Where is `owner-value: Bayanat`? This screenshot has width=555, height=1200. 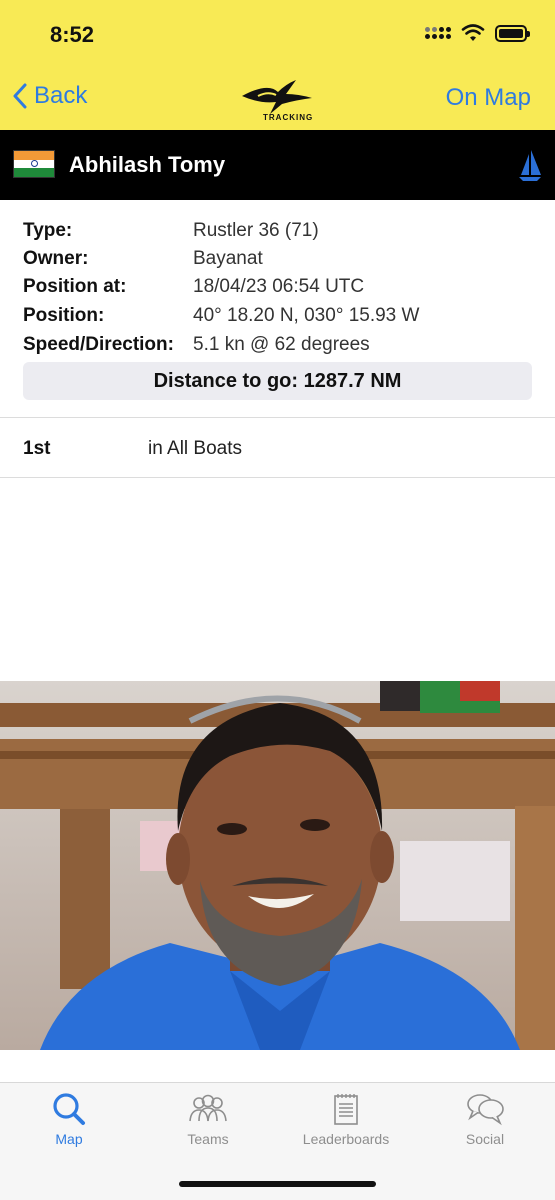
owner-value: Bayanat is located at coordinates (228, 258).